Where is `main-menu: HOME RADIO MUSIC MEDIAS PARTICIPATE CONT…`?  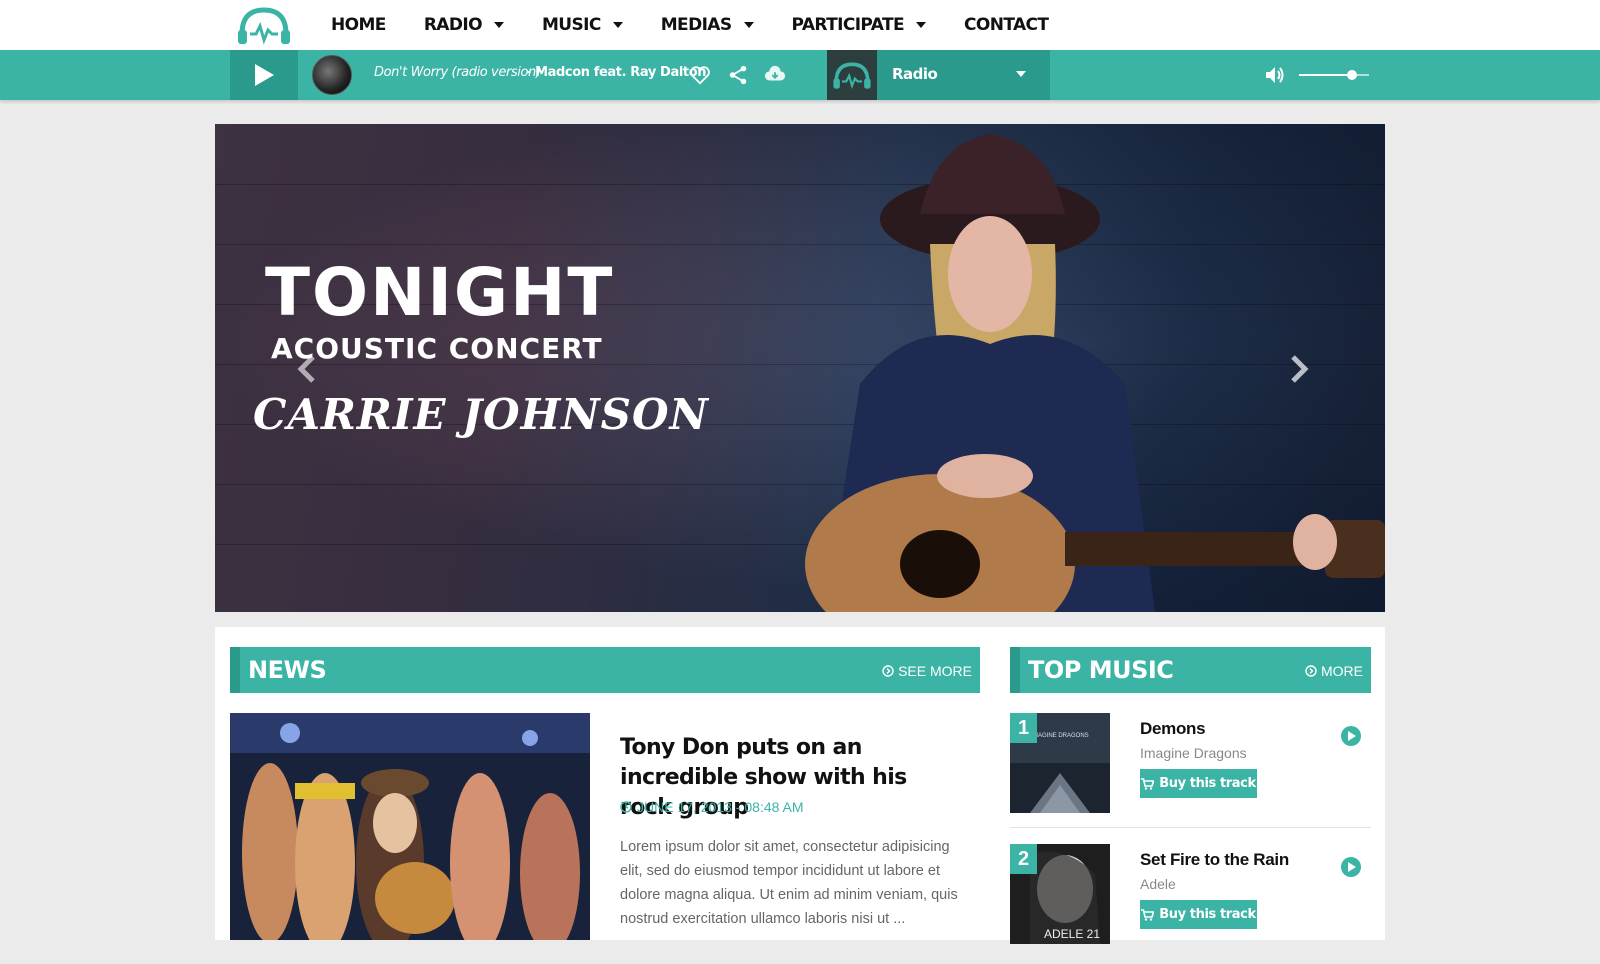 main-menu: HOME RADIO MUSIC MEDIAS PARTICIPATE CONT… is located at coordinates (708, 25).